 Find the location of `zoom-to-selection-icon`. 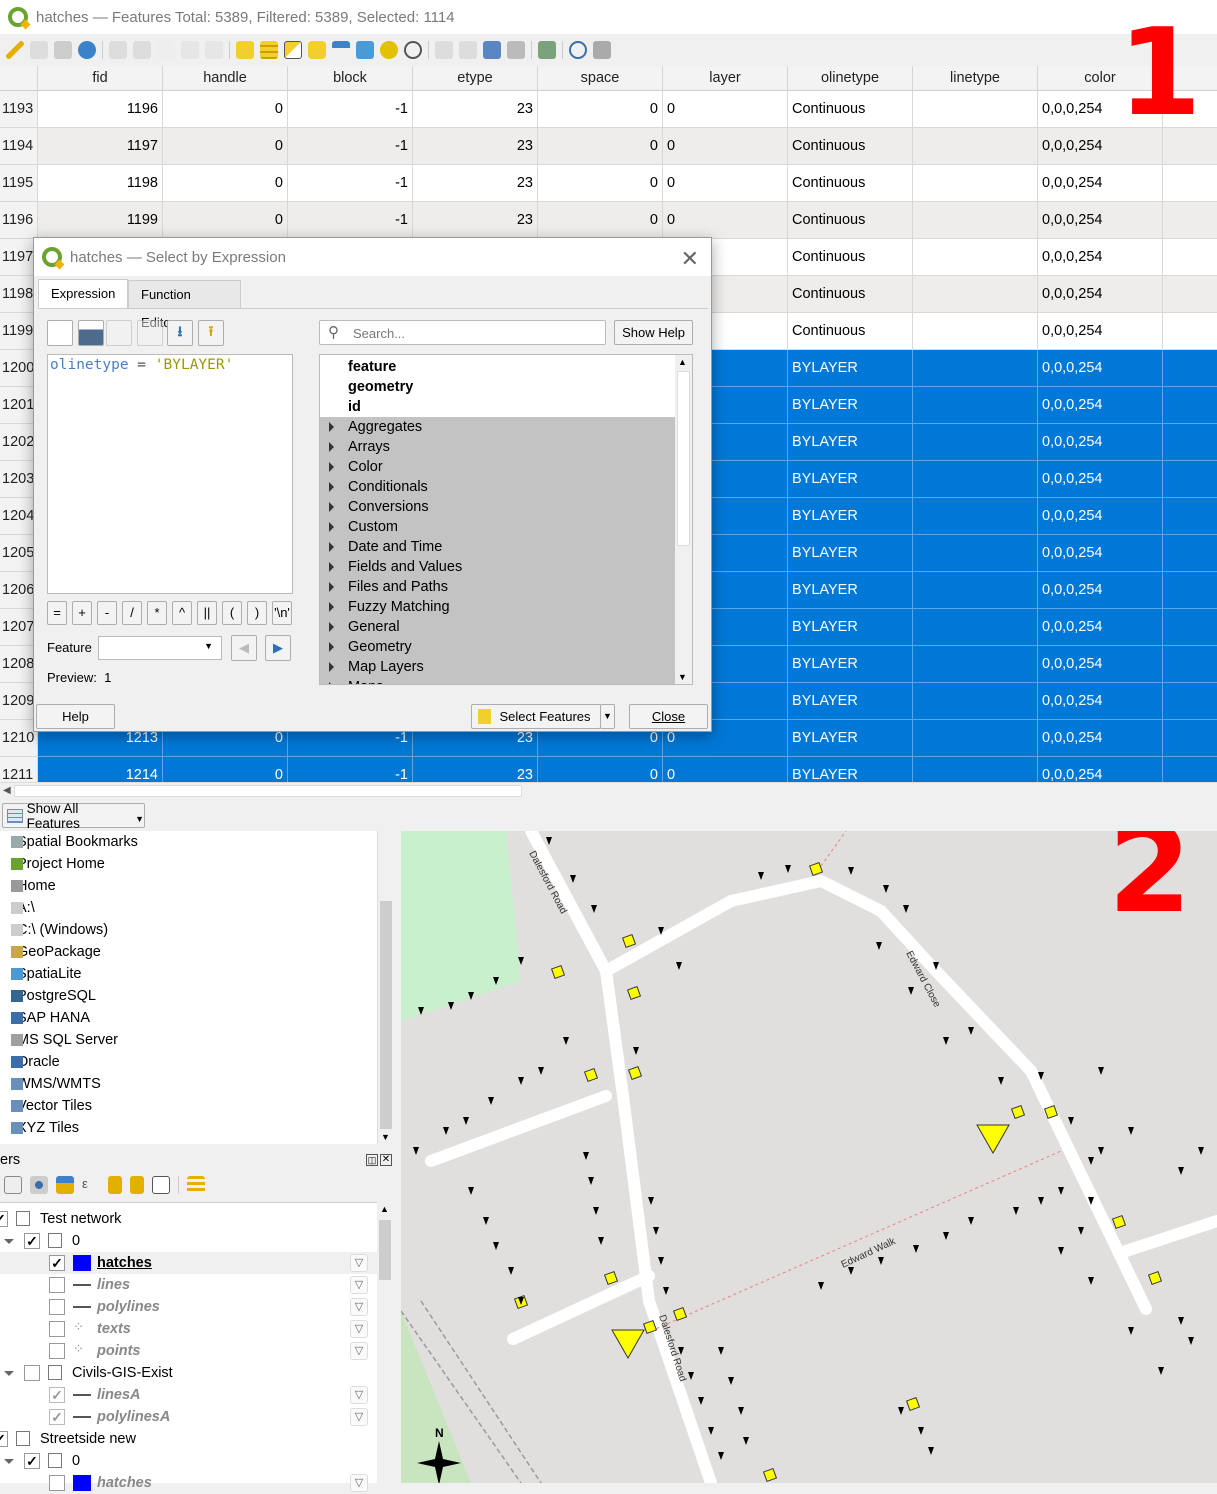

zoom-to-selection-icon is located at coordinates (413, 50).